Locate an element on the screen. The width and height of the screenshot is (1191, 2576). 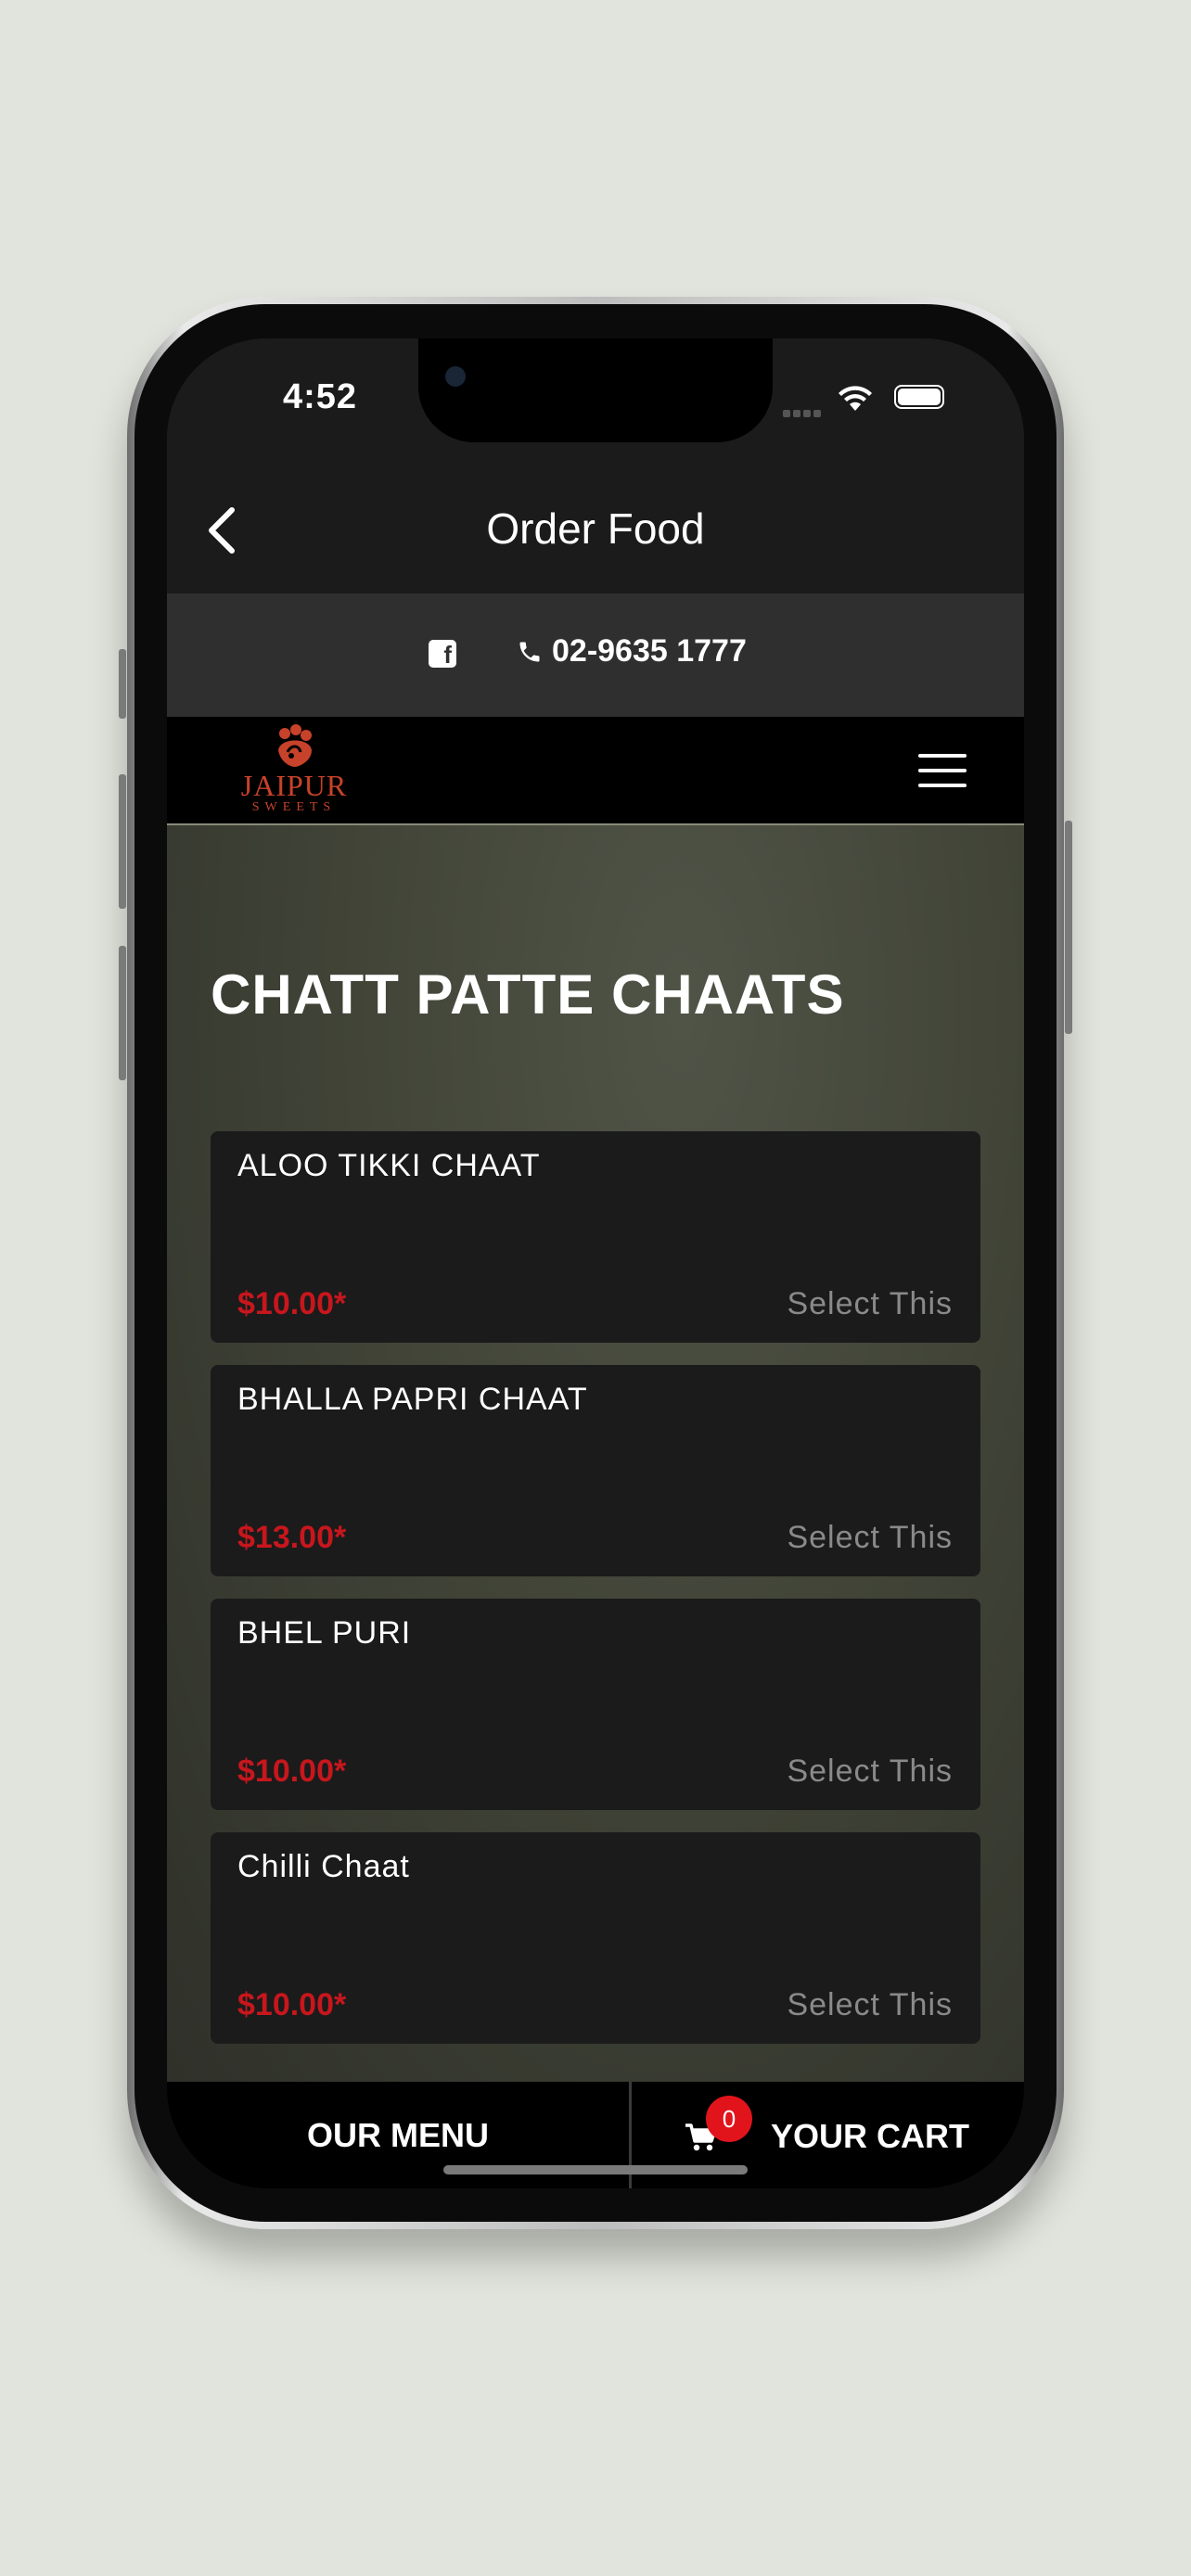
status-bar: 4:52 is located at coordinates (595, 403).